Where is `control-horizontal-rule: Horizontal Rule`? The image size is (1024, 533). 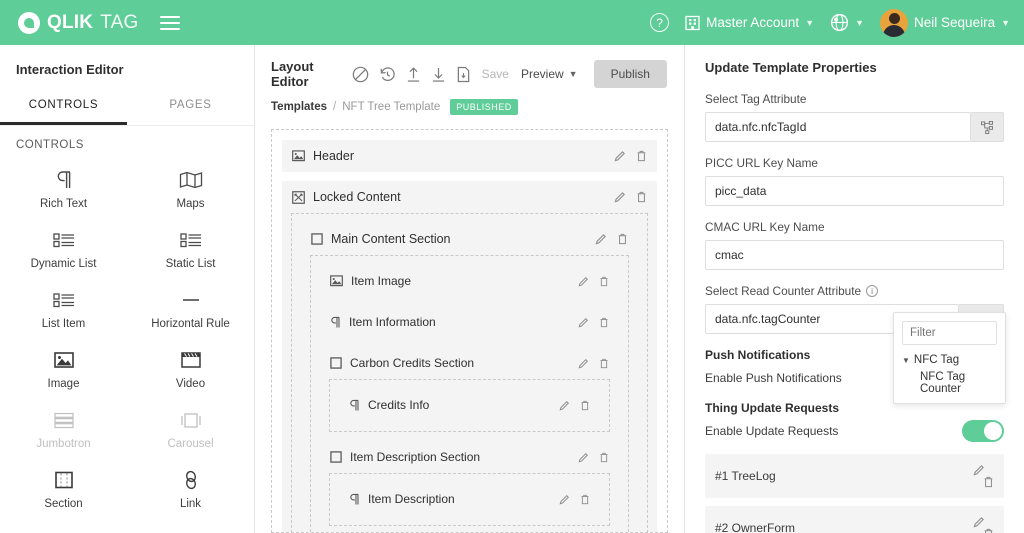 control-horizontal-rule: Horizontal Rule is located at coordinates (190, 308).